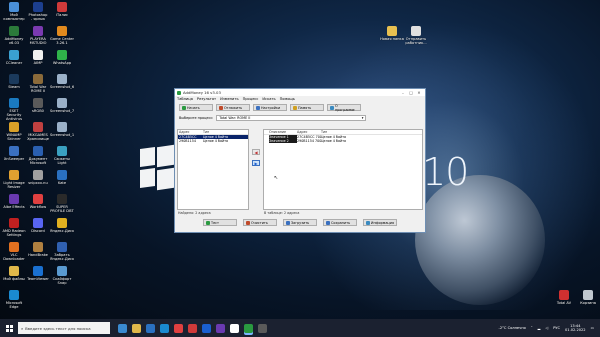  What do you see at coordinates (14, 201) in the screenshot?
I see `desktop-shortcut: Albe Effects` at bounding box center [14, 201].